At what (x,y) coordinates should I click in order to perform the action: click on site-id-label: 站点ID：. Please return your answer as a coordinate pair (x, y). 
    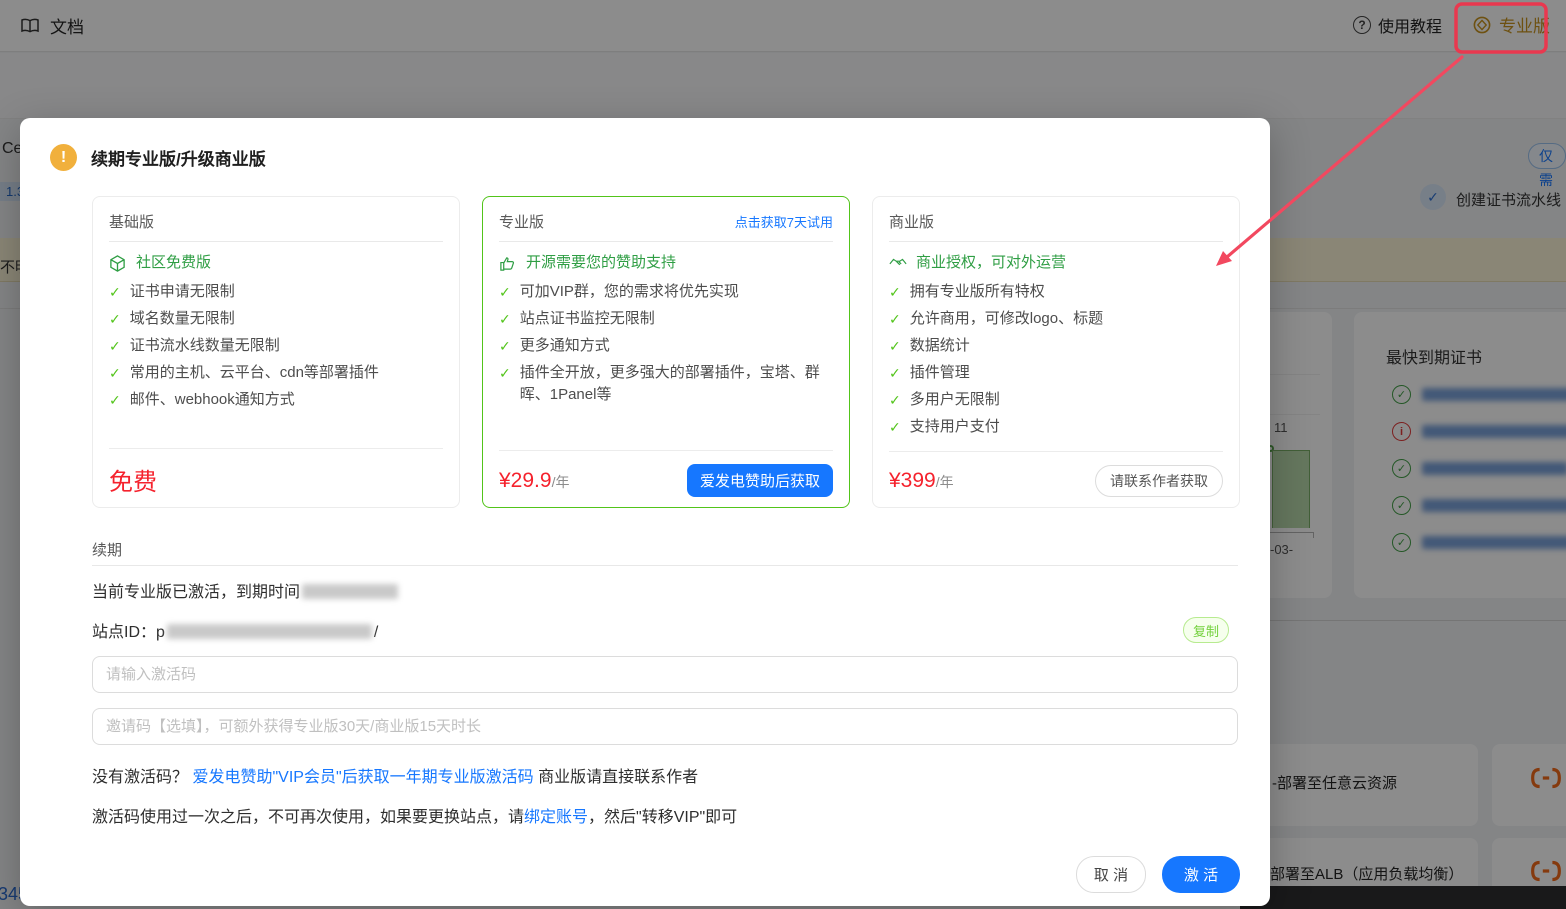
    Looking at the image, I should click on (124, 632).